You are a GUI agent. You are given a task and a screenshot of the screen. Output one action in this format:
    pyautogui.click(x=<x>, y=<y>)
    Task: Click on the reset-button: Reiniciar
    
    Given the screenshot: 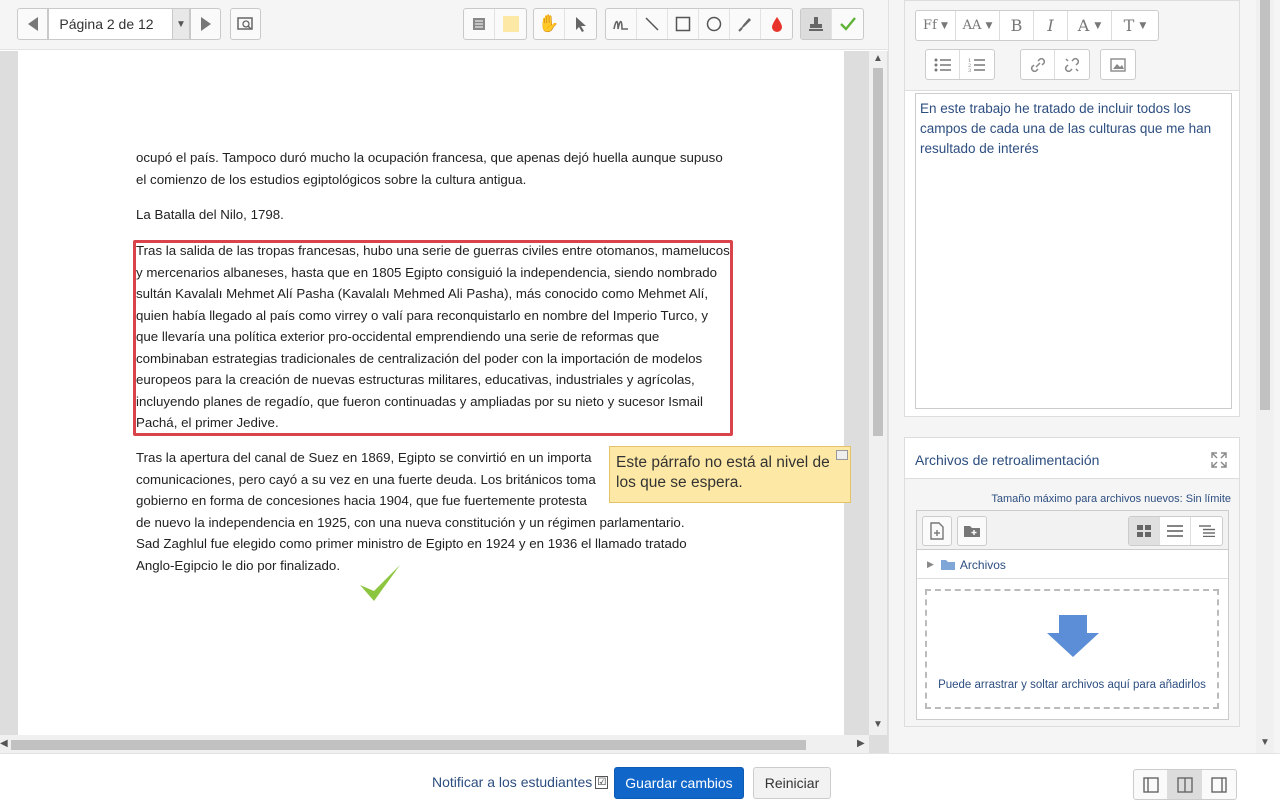 What is the action you would take?
    pyautogui.click(x=792, y=783)
    